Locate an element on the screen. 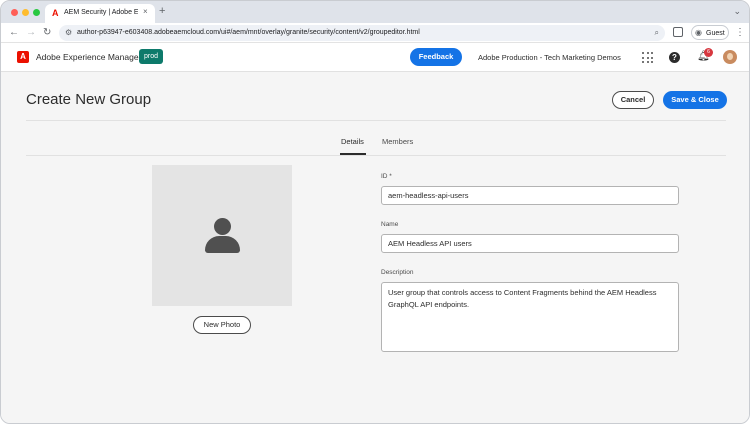 This screenshot has width=750, height=424. close-tab-icon: × is located at coordinates (145, 12).